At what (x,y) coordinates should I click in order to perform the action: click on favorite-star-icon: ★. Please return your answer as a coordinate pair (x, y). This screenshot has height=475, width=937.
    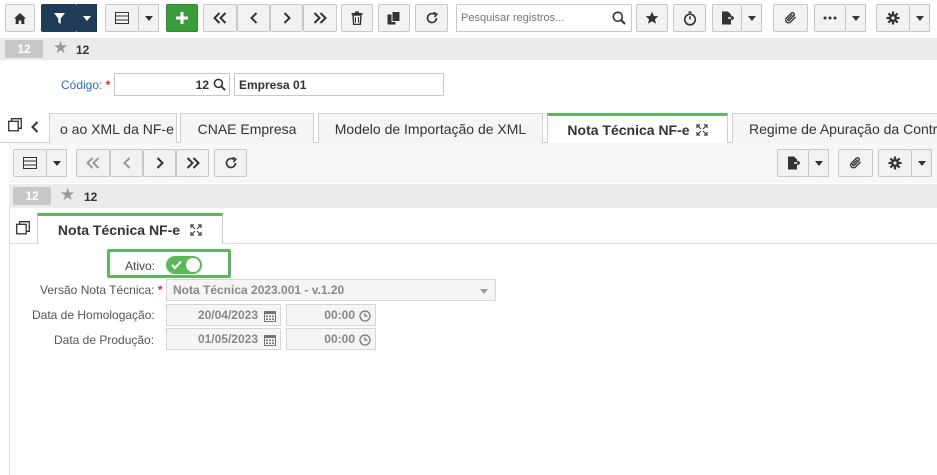
    Looking at the image, I should click on (60, 48).